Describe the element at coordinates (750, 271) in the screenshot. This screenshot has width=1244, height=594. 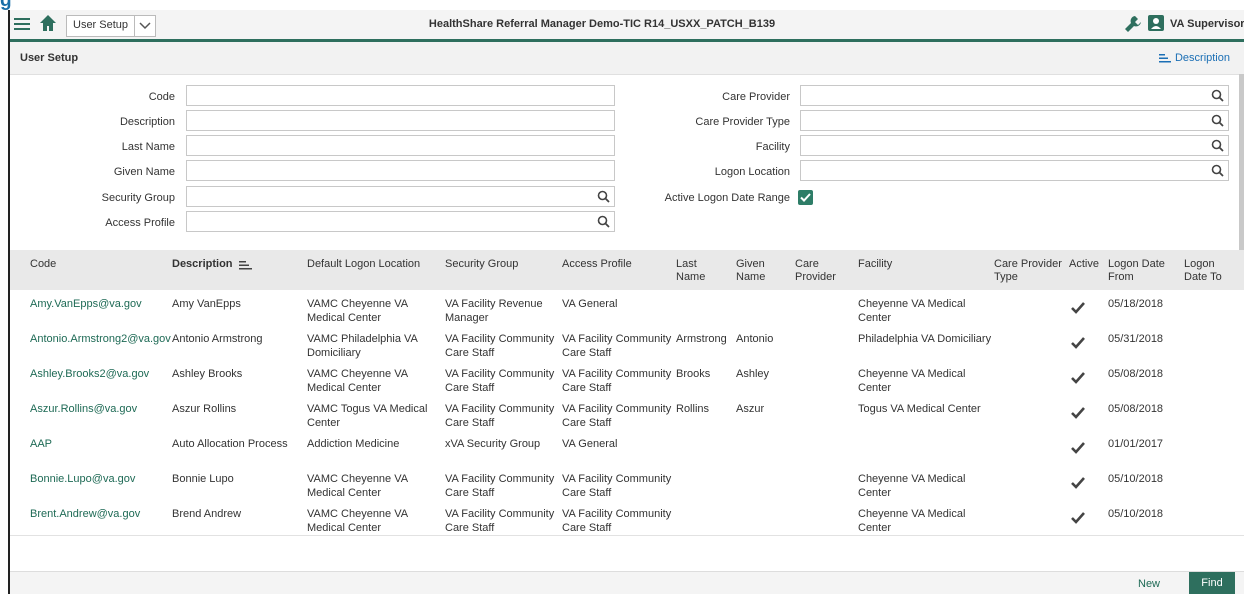
I see `column-given-name: Given Name` at that location.